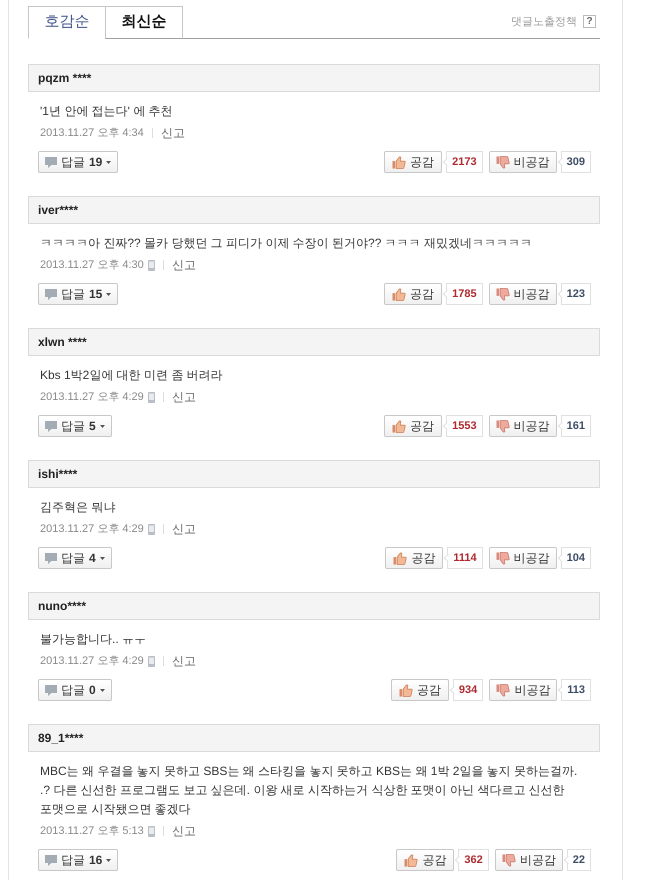 The image size is (651, 880). What do you see at coordinates (94, 639) in the screenshot?
I see `comment-text: 불가능합니다.. ㅠㅜ` at bounding box center [94, 639].